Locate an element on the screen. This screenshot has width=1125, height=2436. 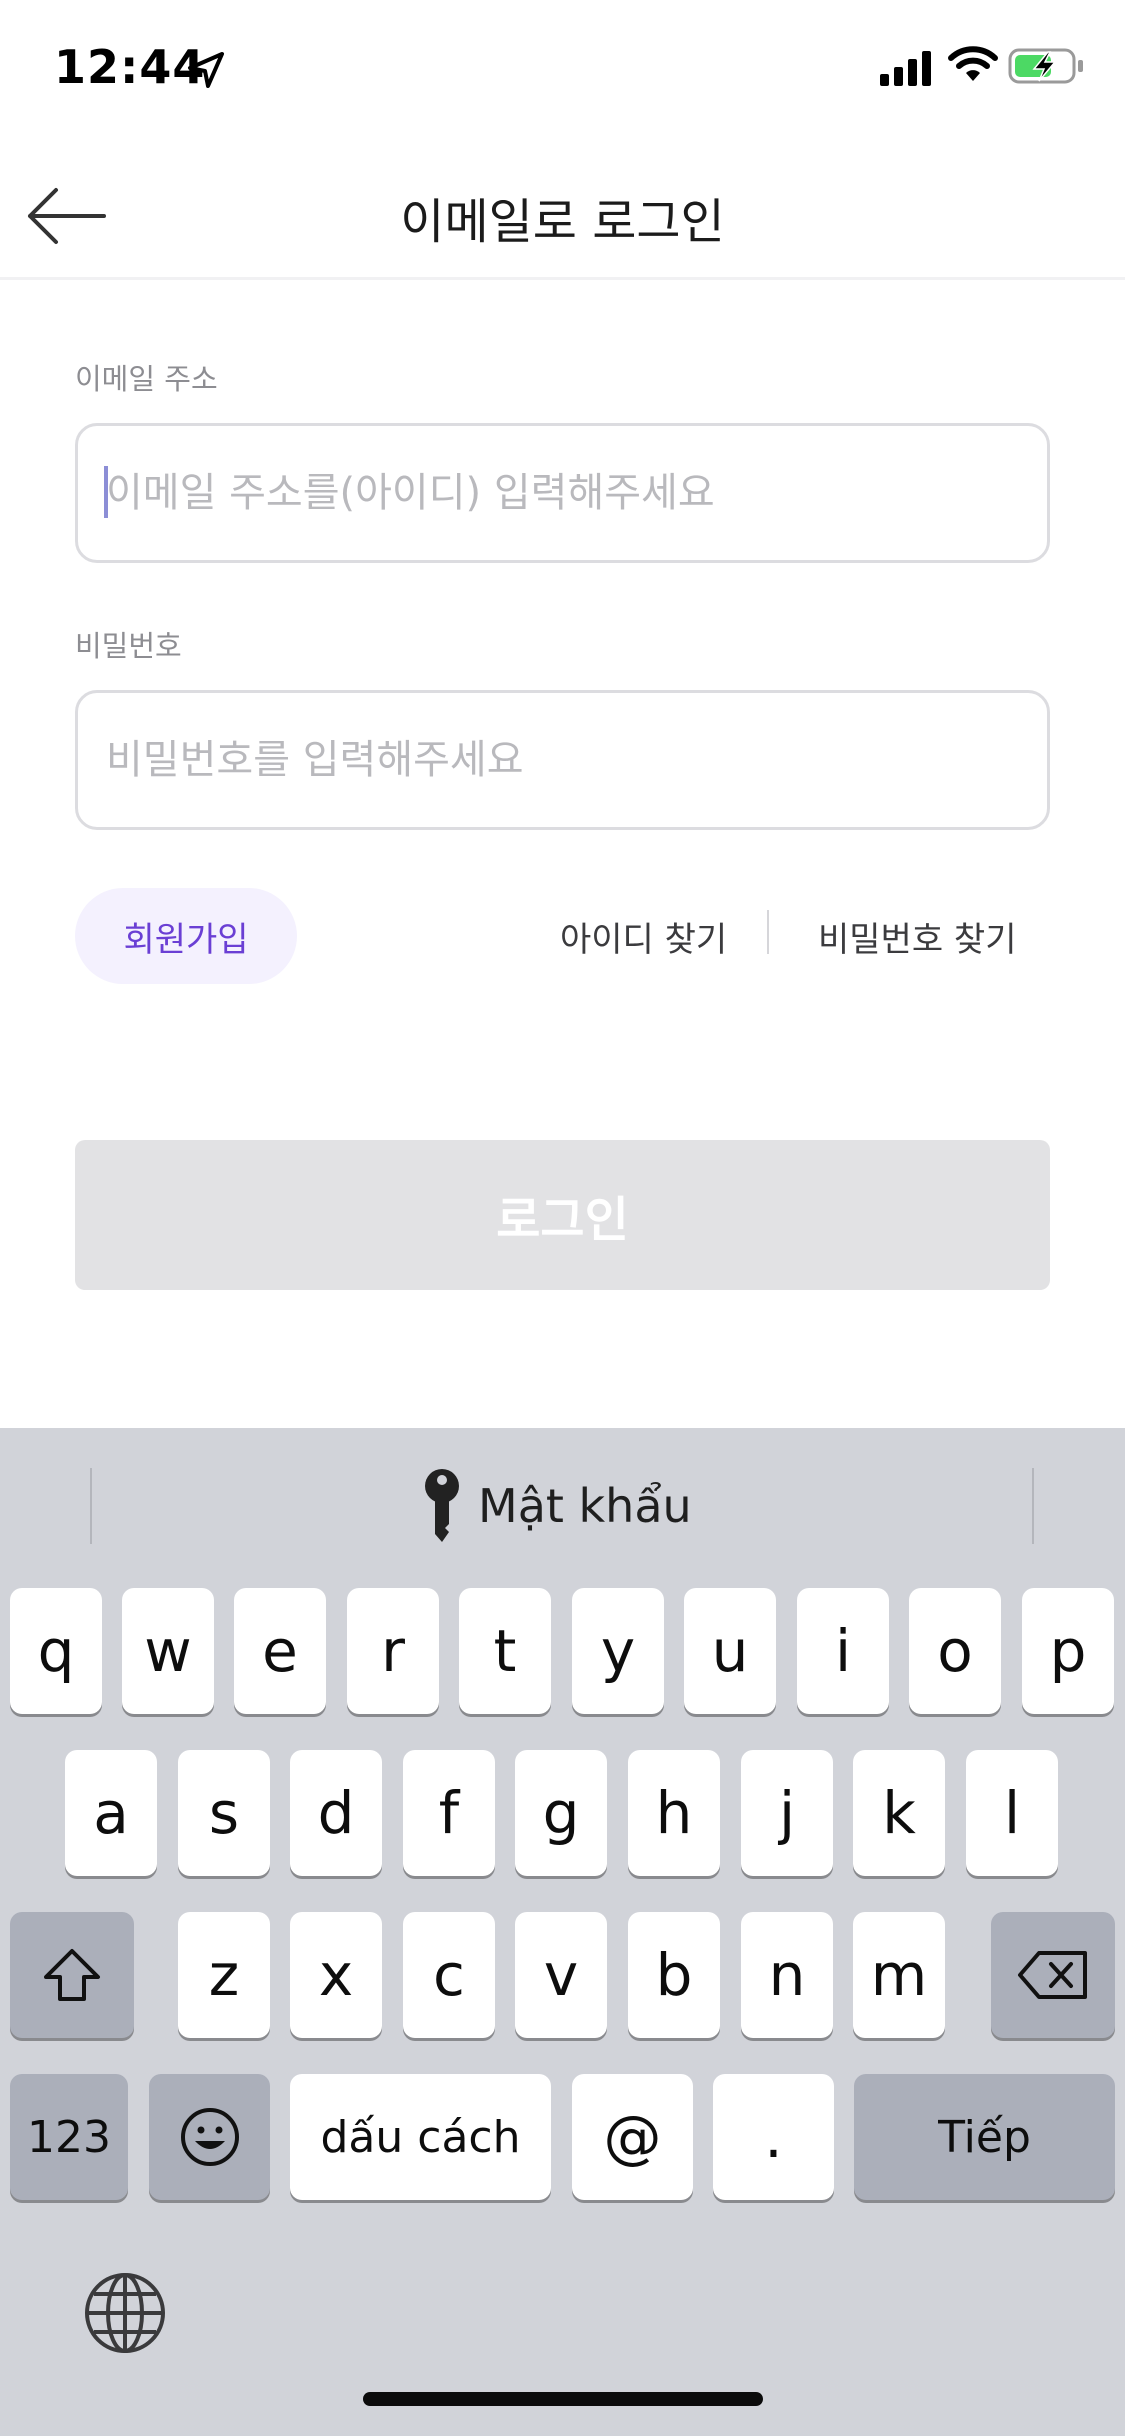
signup-button: 회원가입 is located at coordinates (186, 936).